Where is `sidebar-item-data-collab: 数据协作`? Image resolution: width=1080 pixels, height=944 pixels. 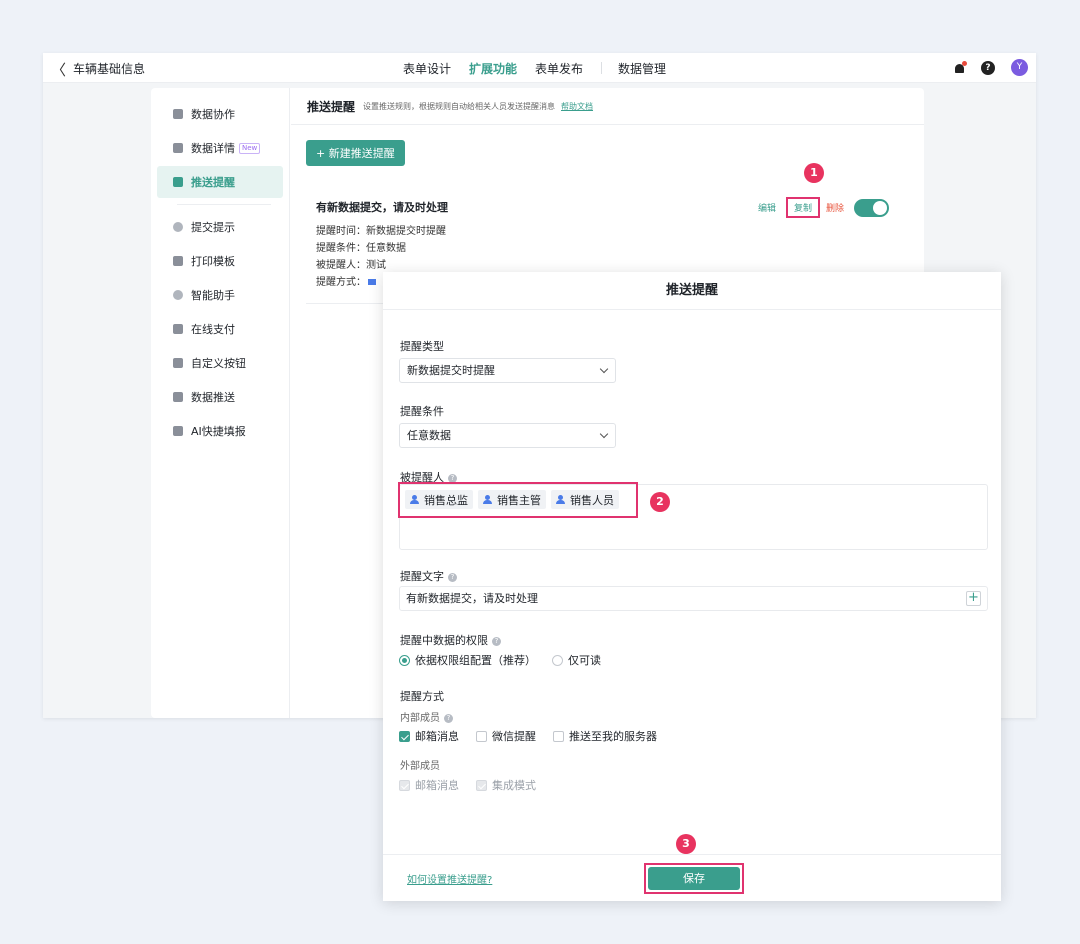 sidebar-item-data-collab: 数据协作 is located at coordinates (220, 114).